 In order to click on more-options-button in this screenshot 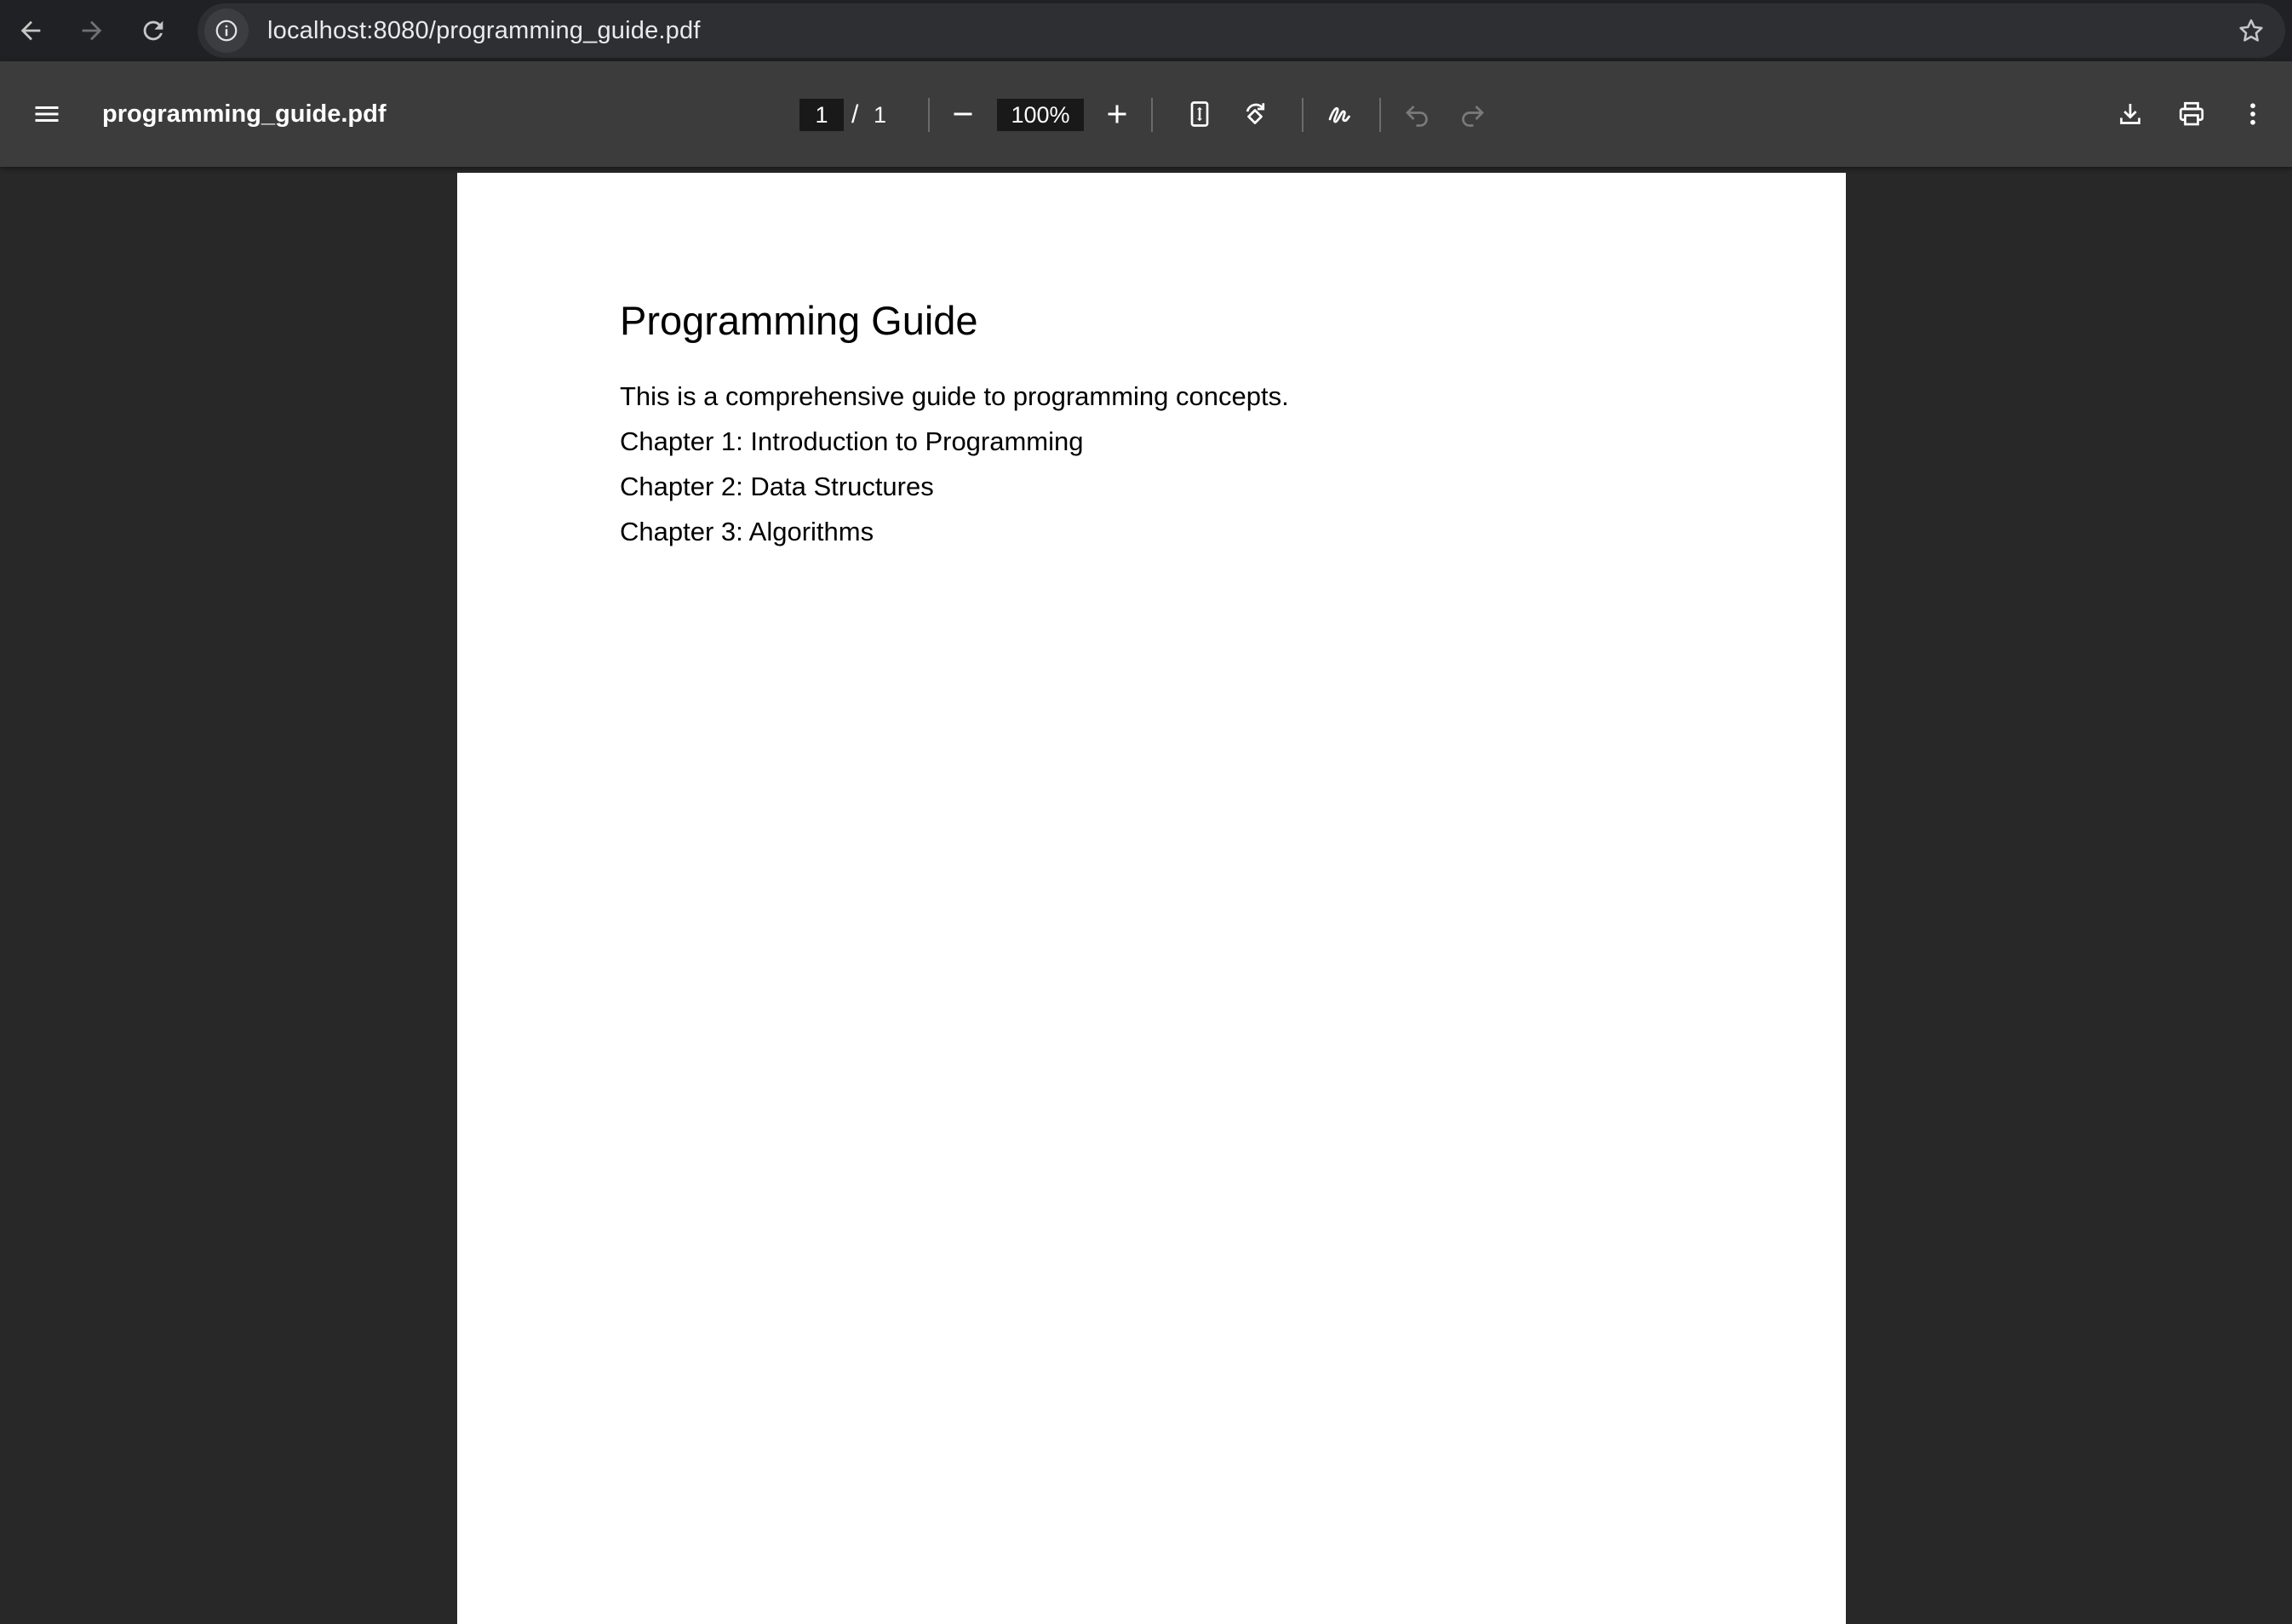, I will do `click(2253, 114)`.